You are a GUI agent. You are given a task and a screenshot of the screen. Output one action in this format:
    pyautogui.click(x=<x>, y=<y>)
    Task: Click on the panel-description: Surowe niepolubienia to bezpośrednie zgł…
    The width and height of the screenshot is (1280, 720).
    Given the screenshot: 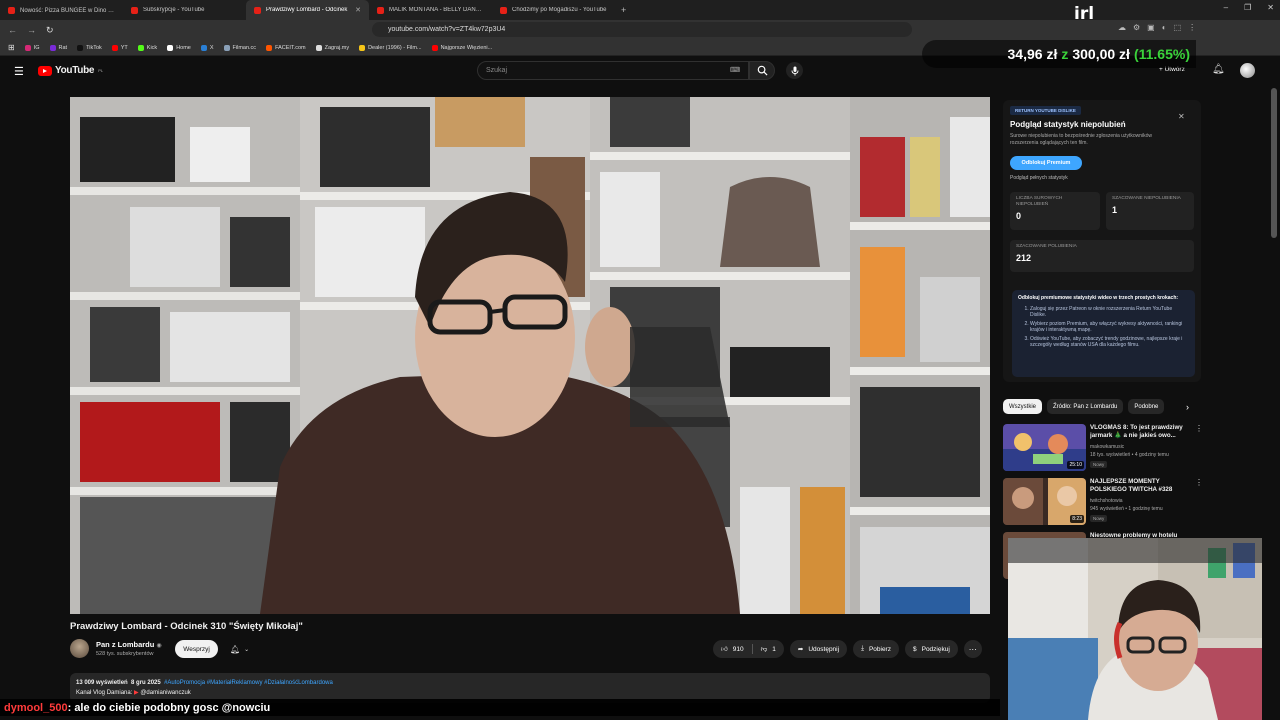 What is the action you would take?
    pyautogui.click(x=1081, y=139)
    